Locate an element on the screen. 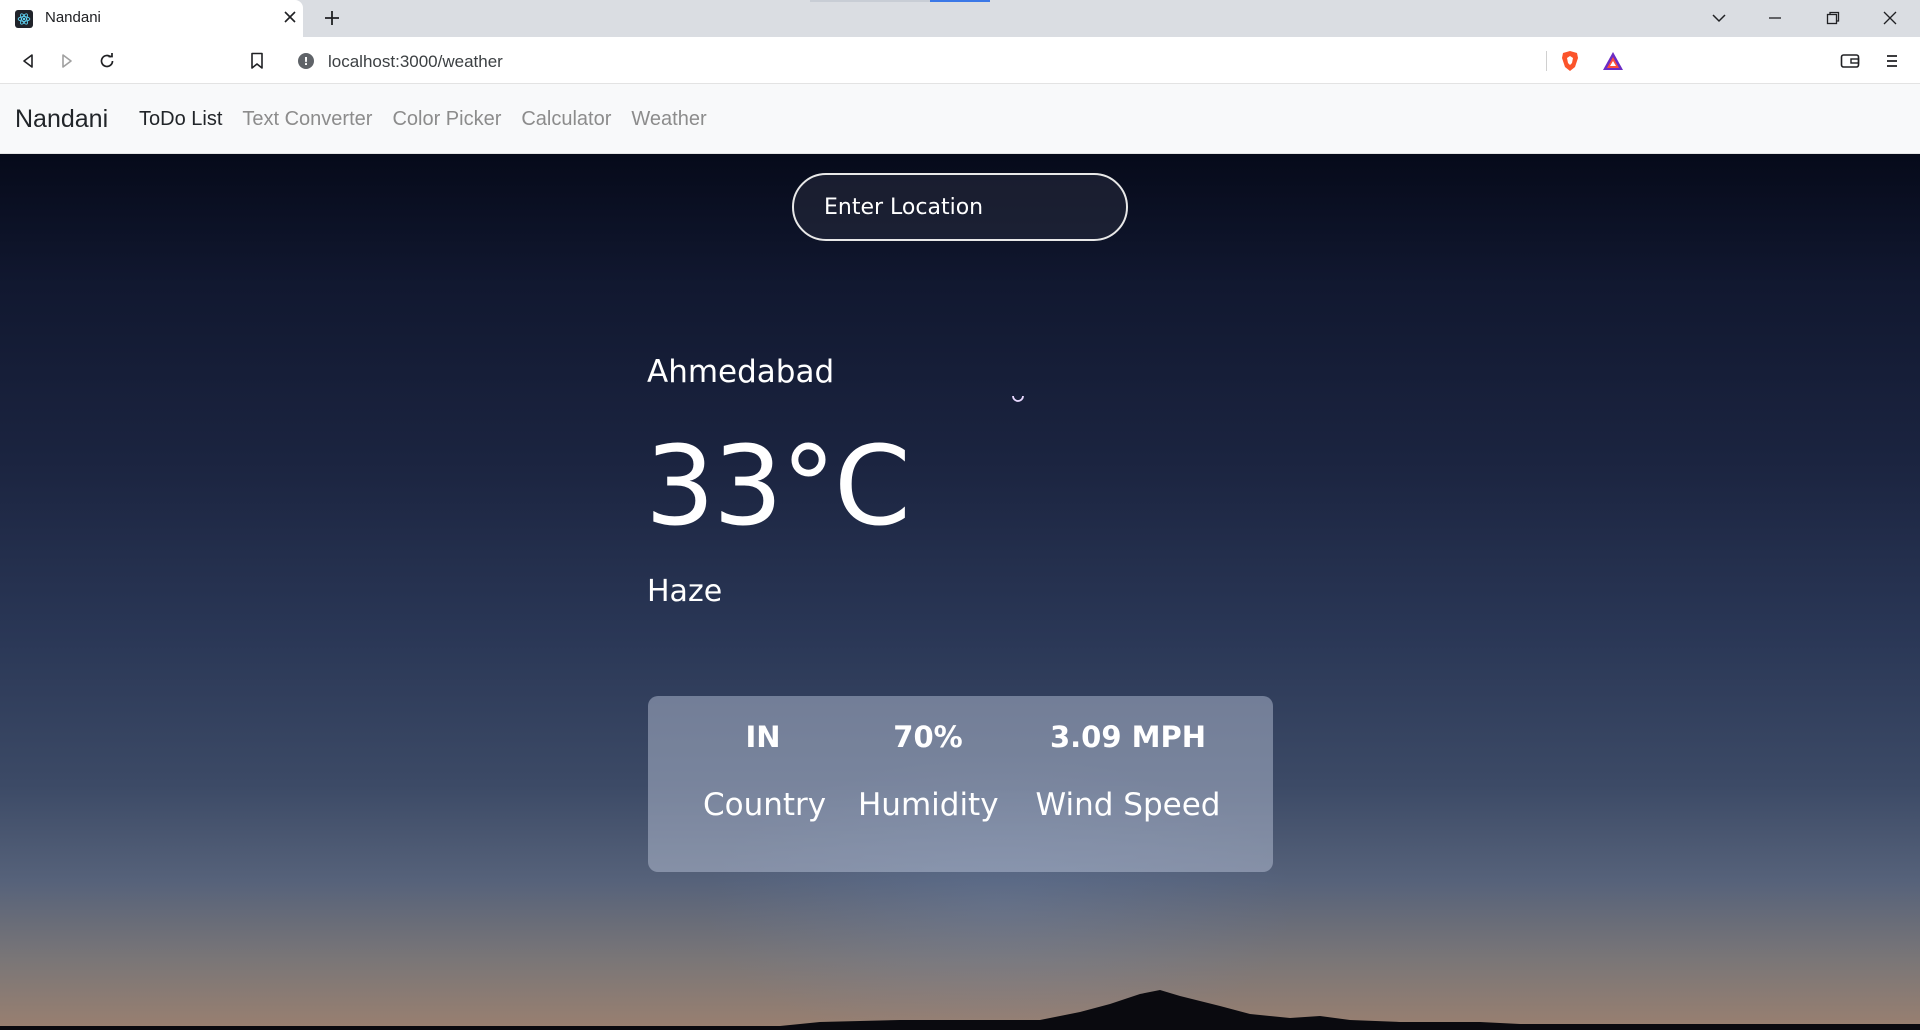  forward-icon is located at coordinates (67, 61).